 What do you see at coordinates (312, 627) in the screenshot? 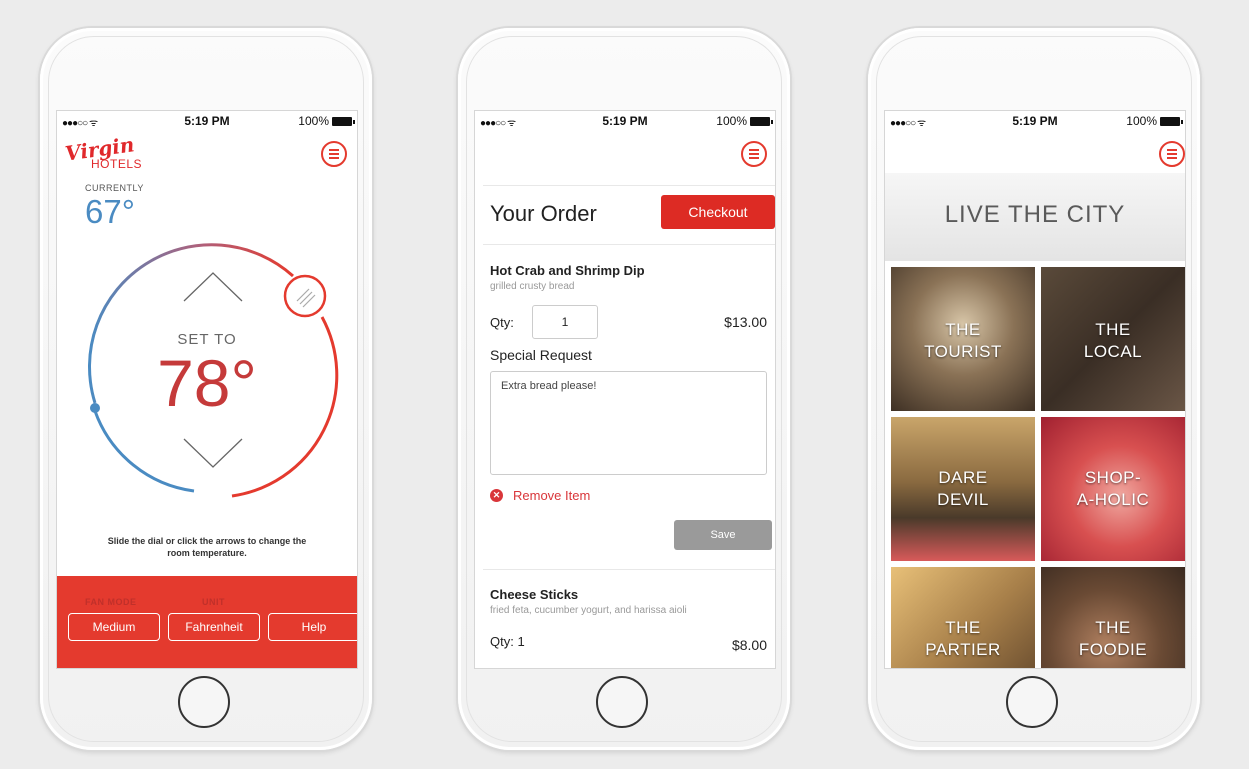
I see `help-button: Help` at bounding box center [312, 627].